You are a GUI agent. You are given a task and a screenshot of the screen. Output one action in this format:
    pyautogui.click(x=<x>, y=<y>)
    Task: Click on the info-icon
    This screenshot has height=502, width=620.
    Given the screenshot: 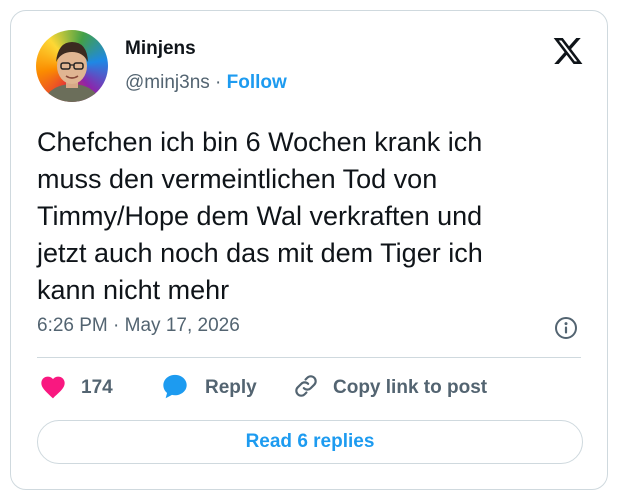 What is the action you would take?
    pyautogui.click(x=566, y=328)
    